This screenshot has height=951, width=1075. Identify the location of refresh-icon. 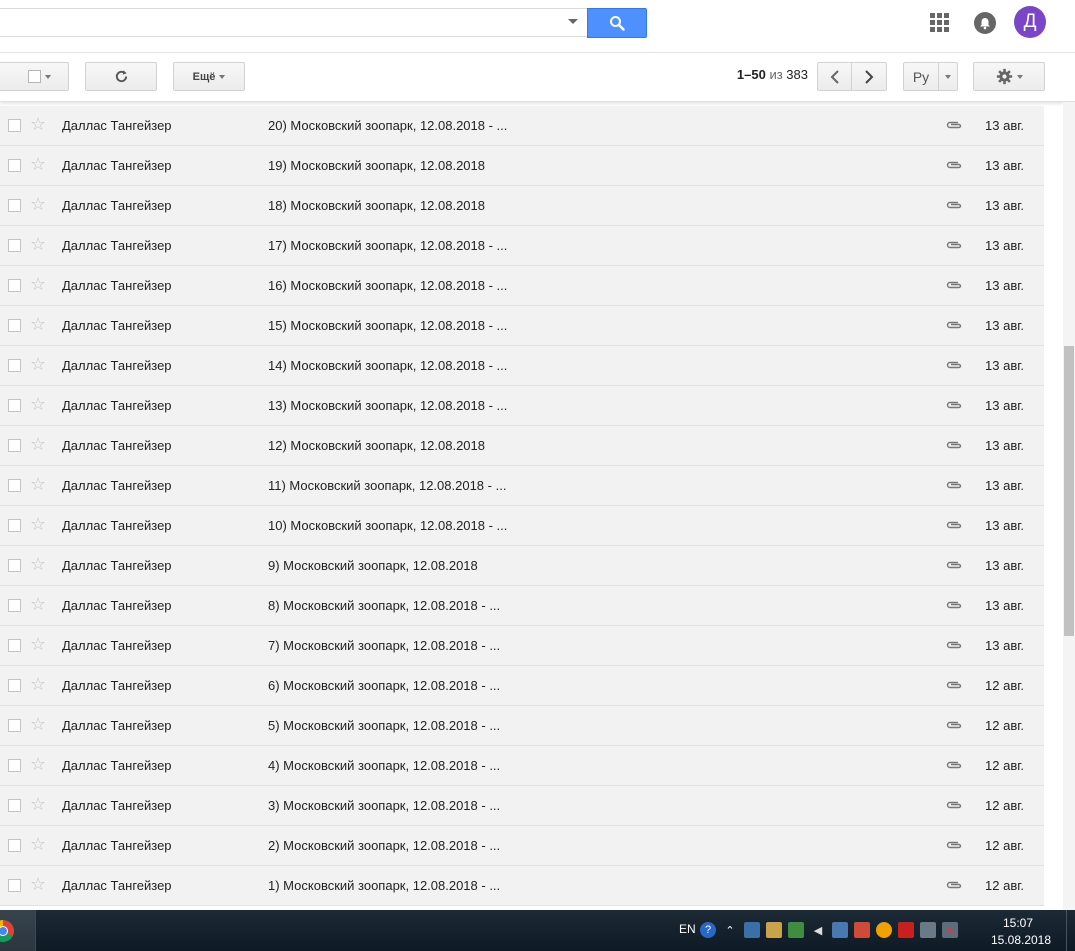
(121, 76).